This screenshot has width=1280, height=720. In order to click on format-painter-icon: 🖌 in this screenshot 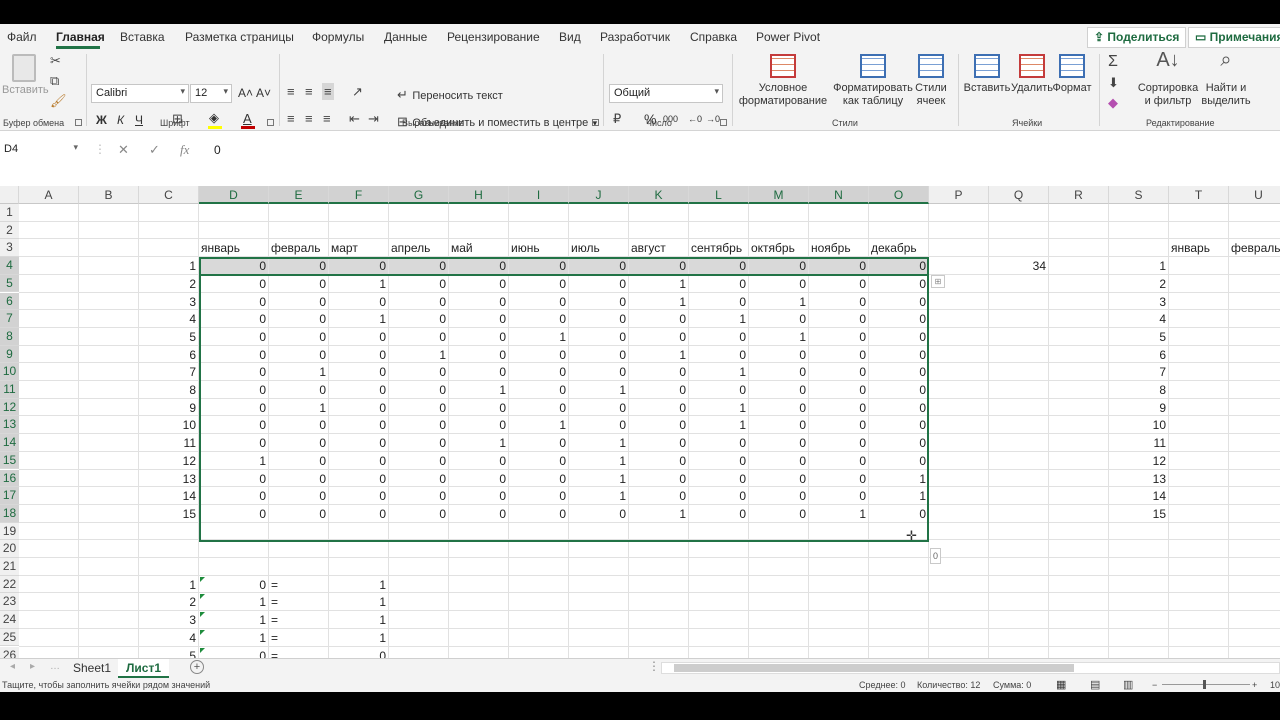, I will do `click(58, 100)`.